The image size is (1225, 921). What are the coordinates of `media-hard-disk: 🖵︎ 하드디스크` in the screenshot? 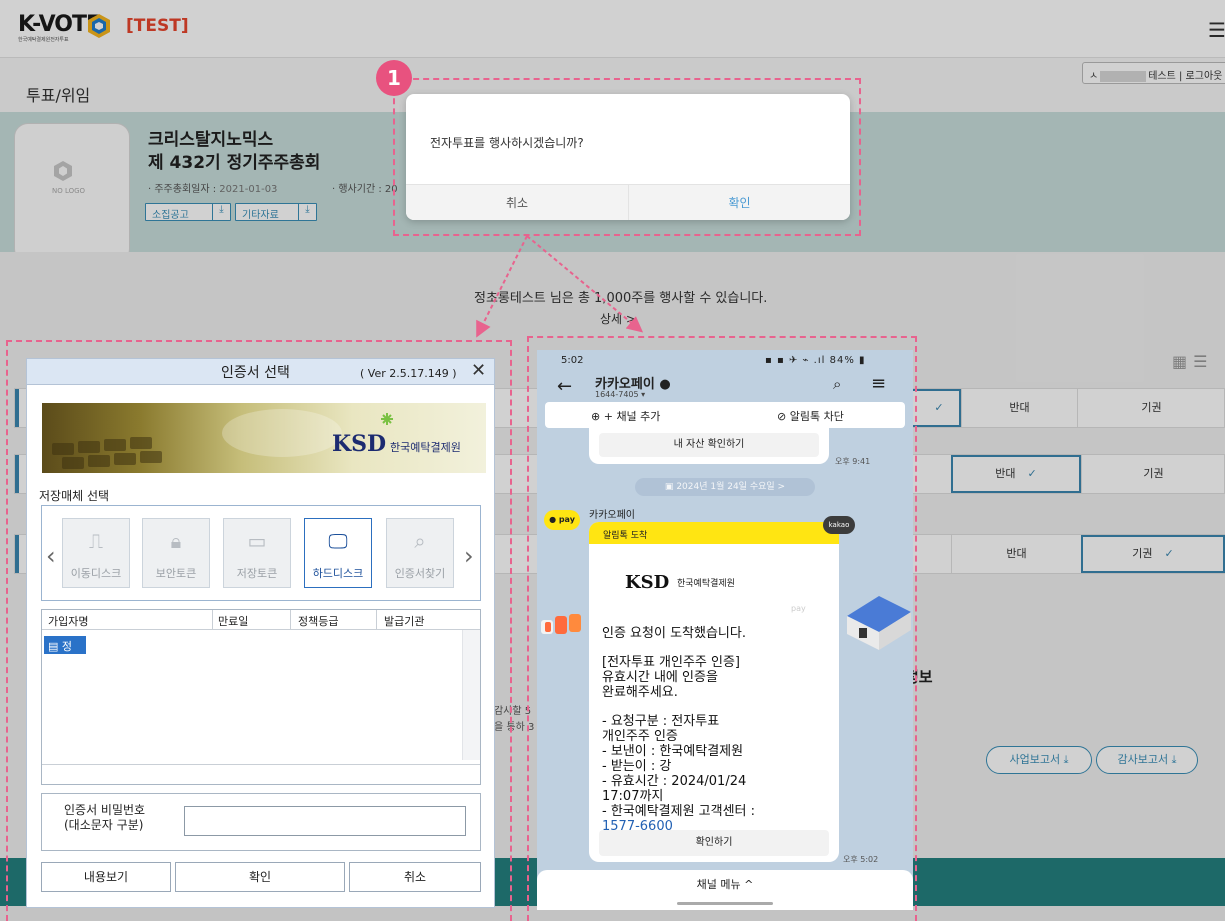 It's located at (338, 553).